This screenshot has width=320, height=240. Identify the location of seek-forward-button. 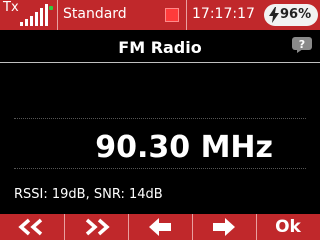
(96, 227).